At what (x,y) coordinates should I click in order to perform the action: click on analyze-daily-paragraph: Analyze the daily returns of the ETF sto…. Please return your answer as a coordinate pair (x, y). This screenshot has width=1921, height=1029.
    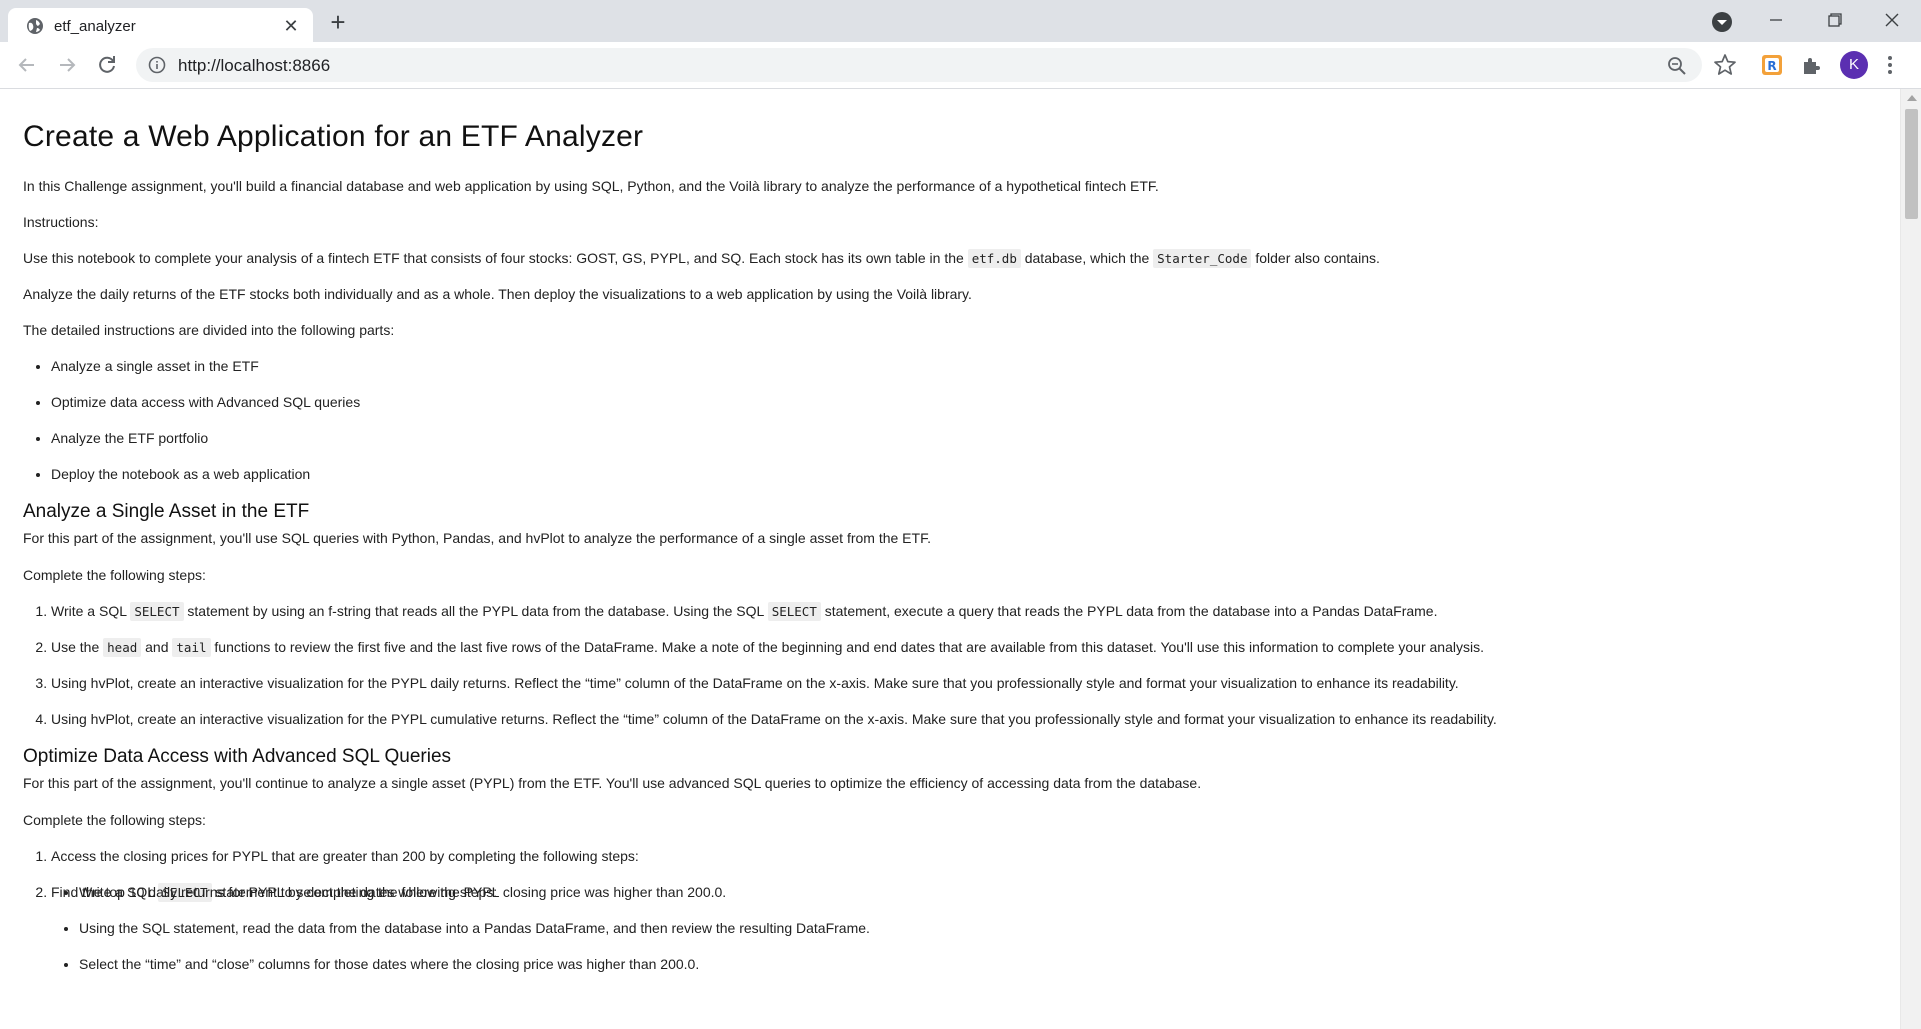
    Looking at the image, I should click on (497, 294).